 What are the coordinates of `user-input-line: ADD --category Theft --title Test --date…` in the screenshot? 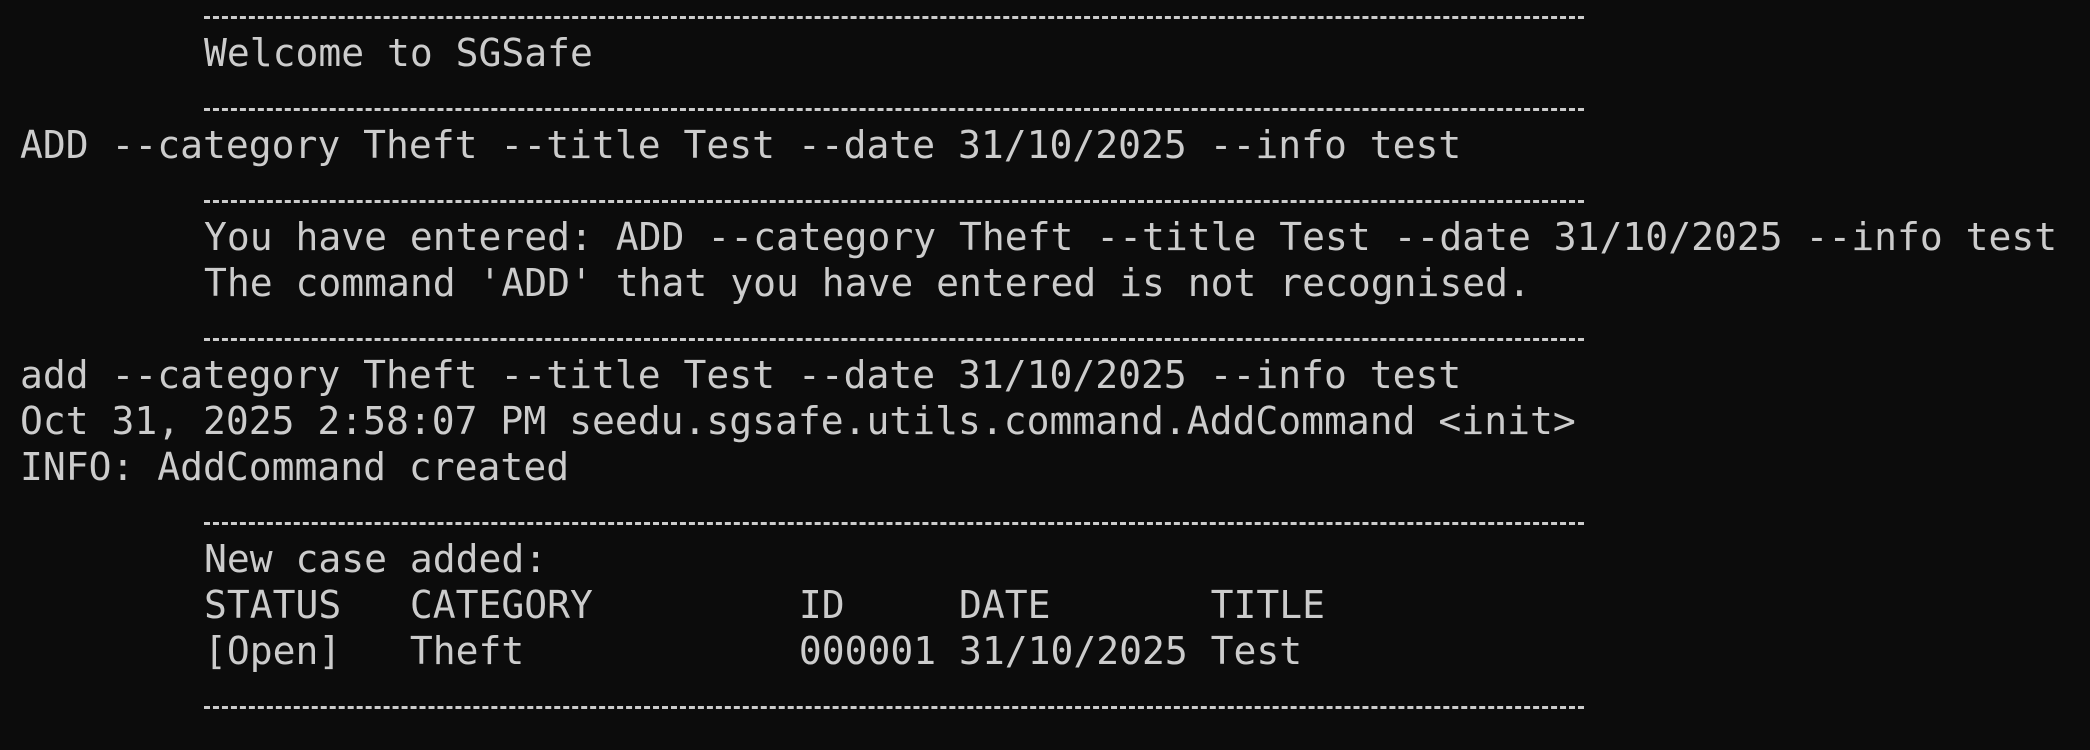 It's located at (741, 145).